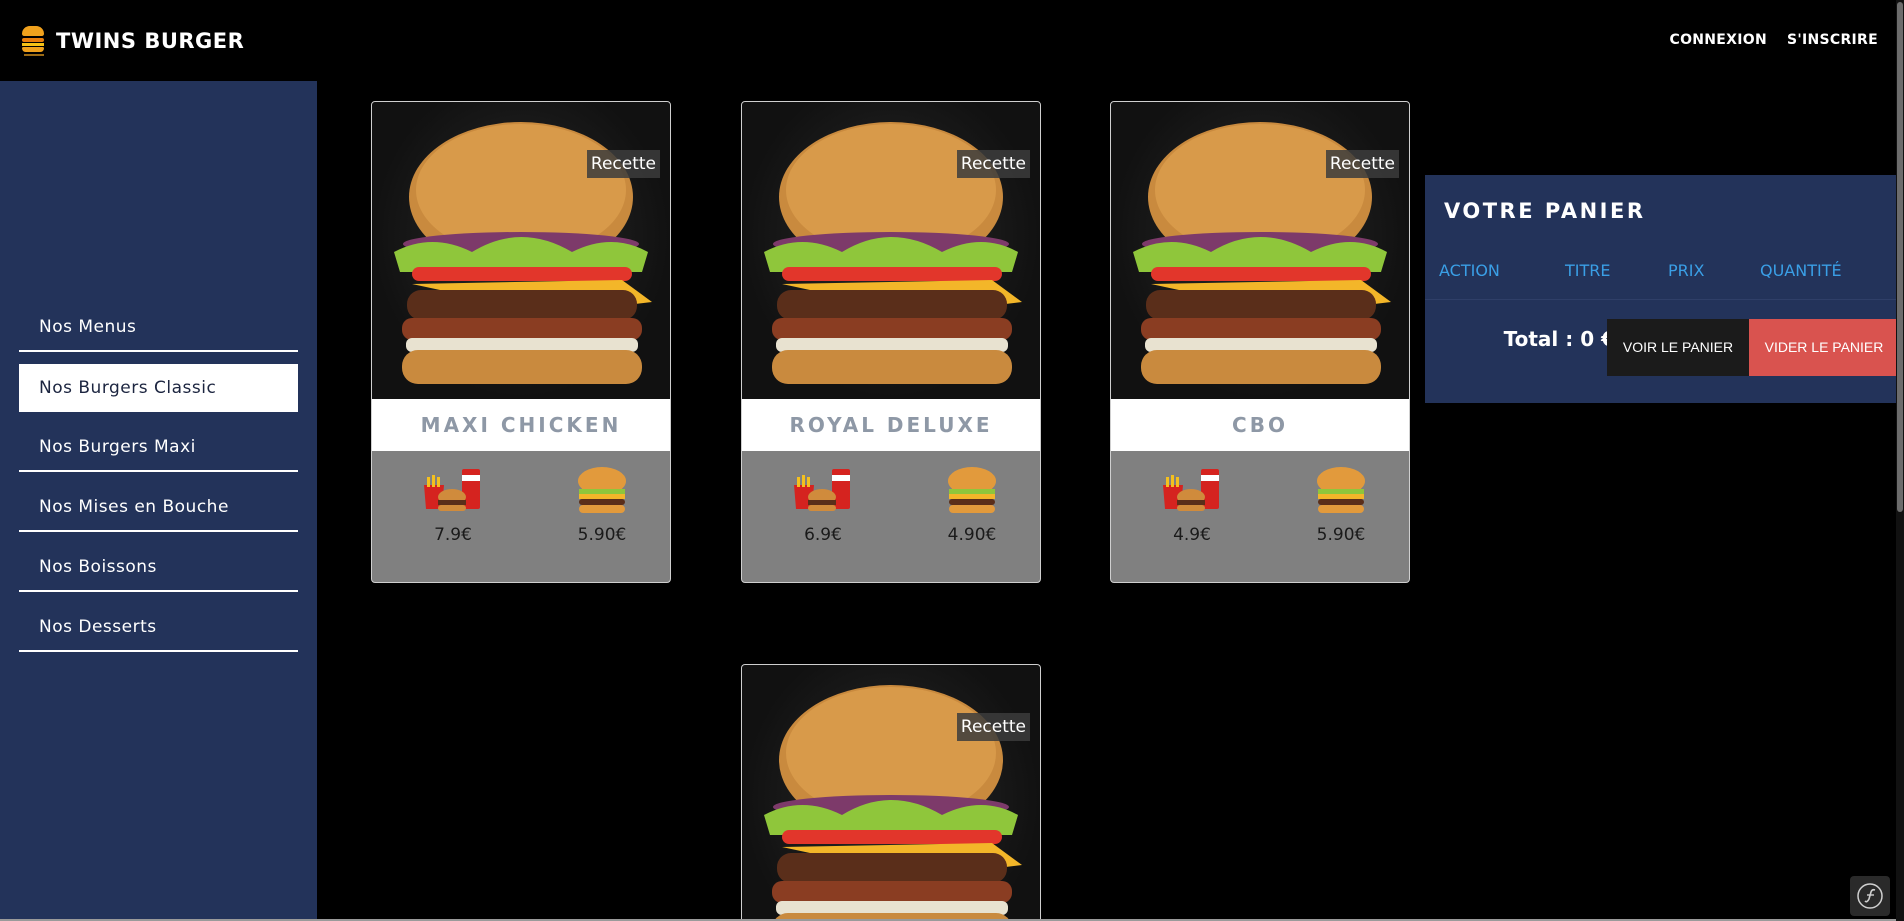 The image size is (1904, 921). I want to click on product-title: ROYAL DELUXE, so click(891, 425).